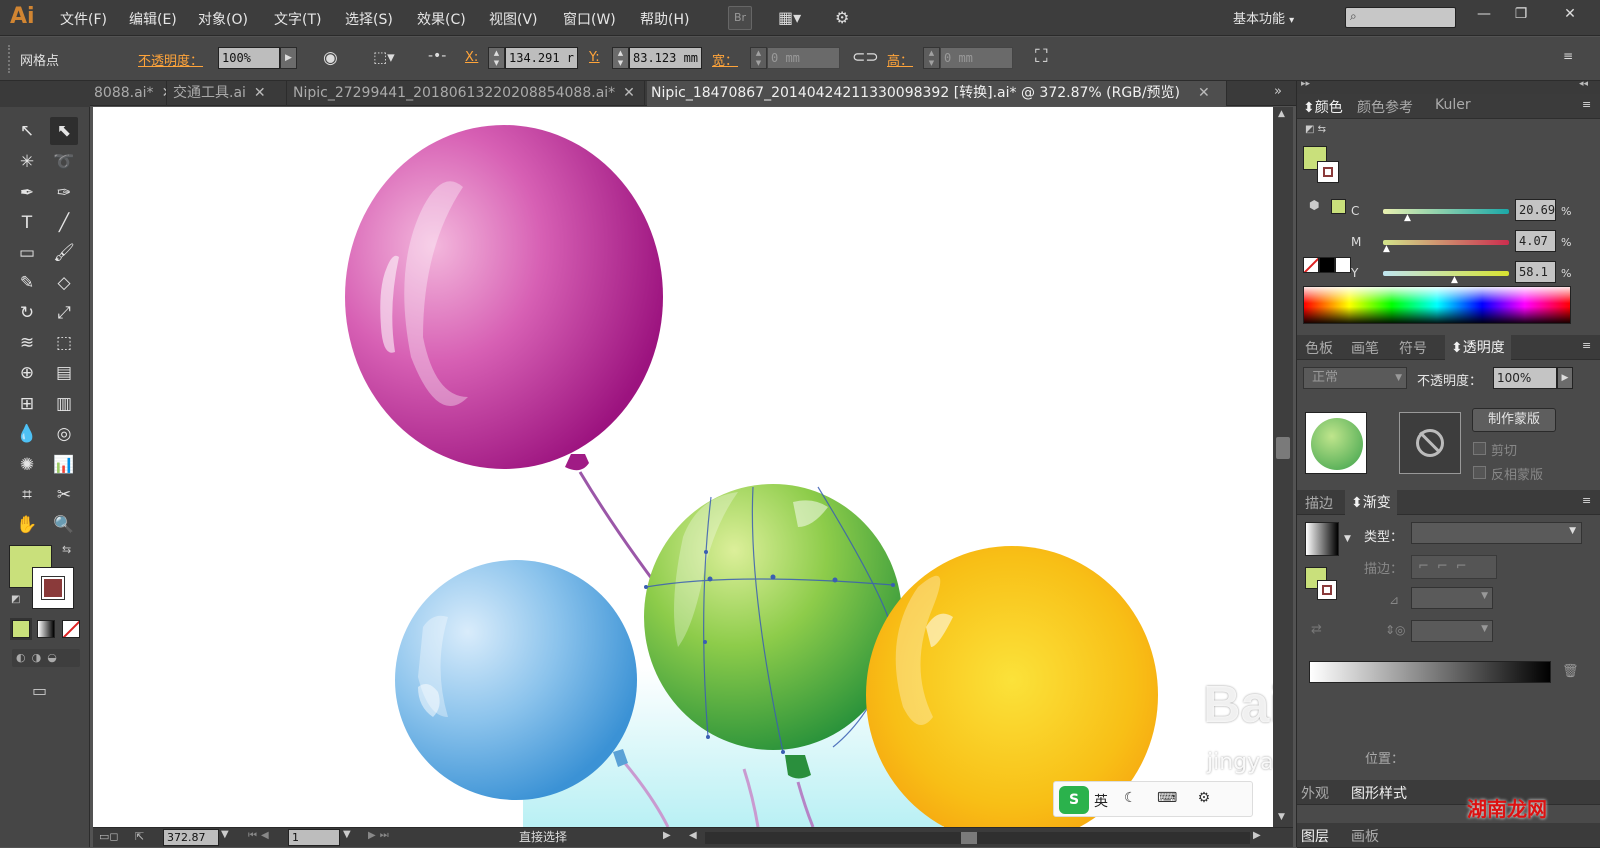  What do you see at coordinates (27, 131) in the screenshot?
I see `selection-tool-icon: ↖` at bounding box center [27, 131].